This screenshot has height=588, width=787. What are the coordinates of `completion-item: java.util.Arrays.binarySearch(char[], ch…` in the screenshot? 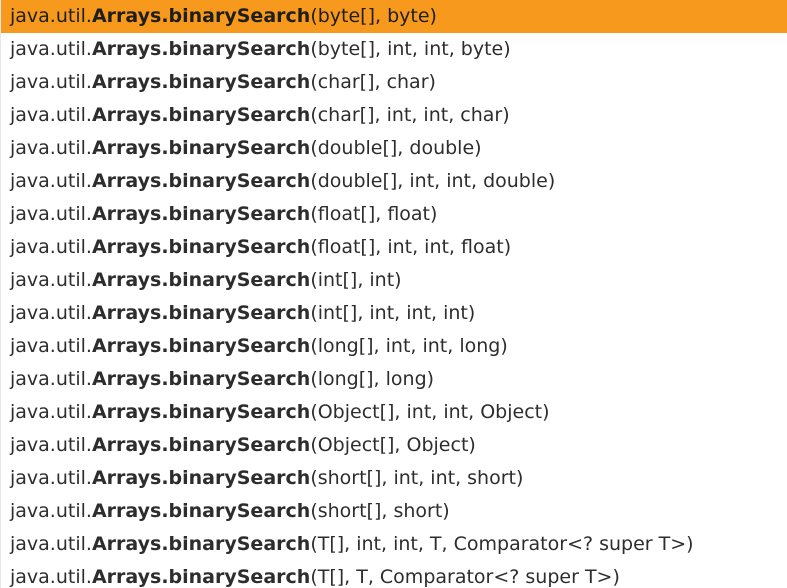 It's located at (394, 82).